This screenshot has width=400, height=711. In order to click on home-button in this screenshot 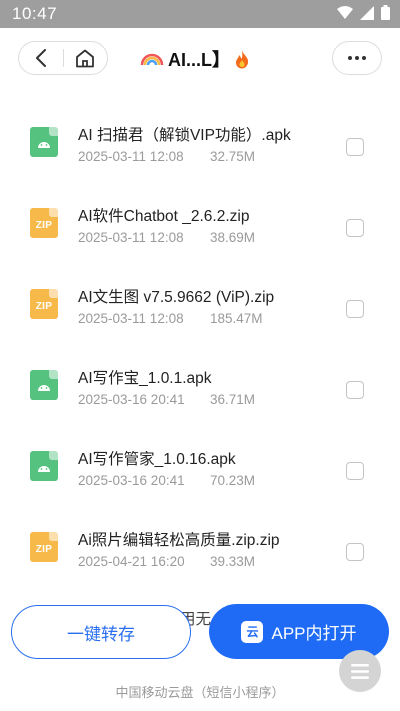, I will do `click(85, 58)`.